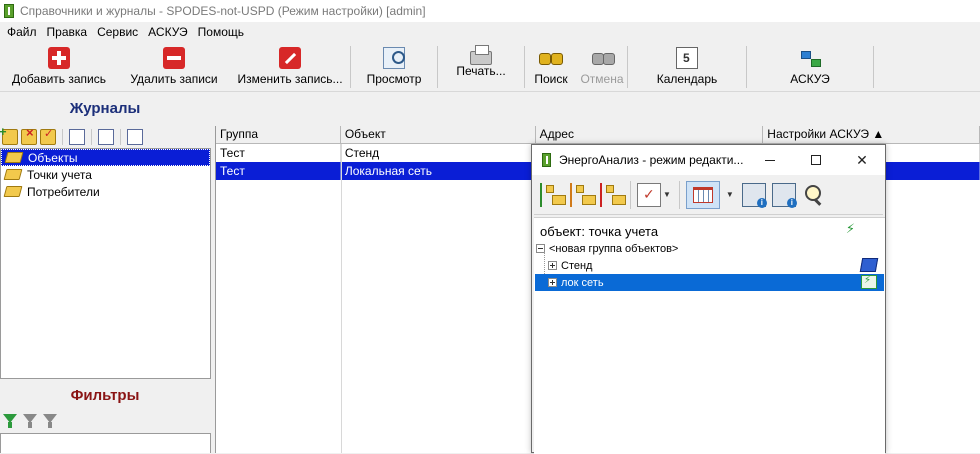 Image resolution: width=980 pixels, height=454 pixels. I want to click on delete-records-label: Удалить записи, so click(174, 79).